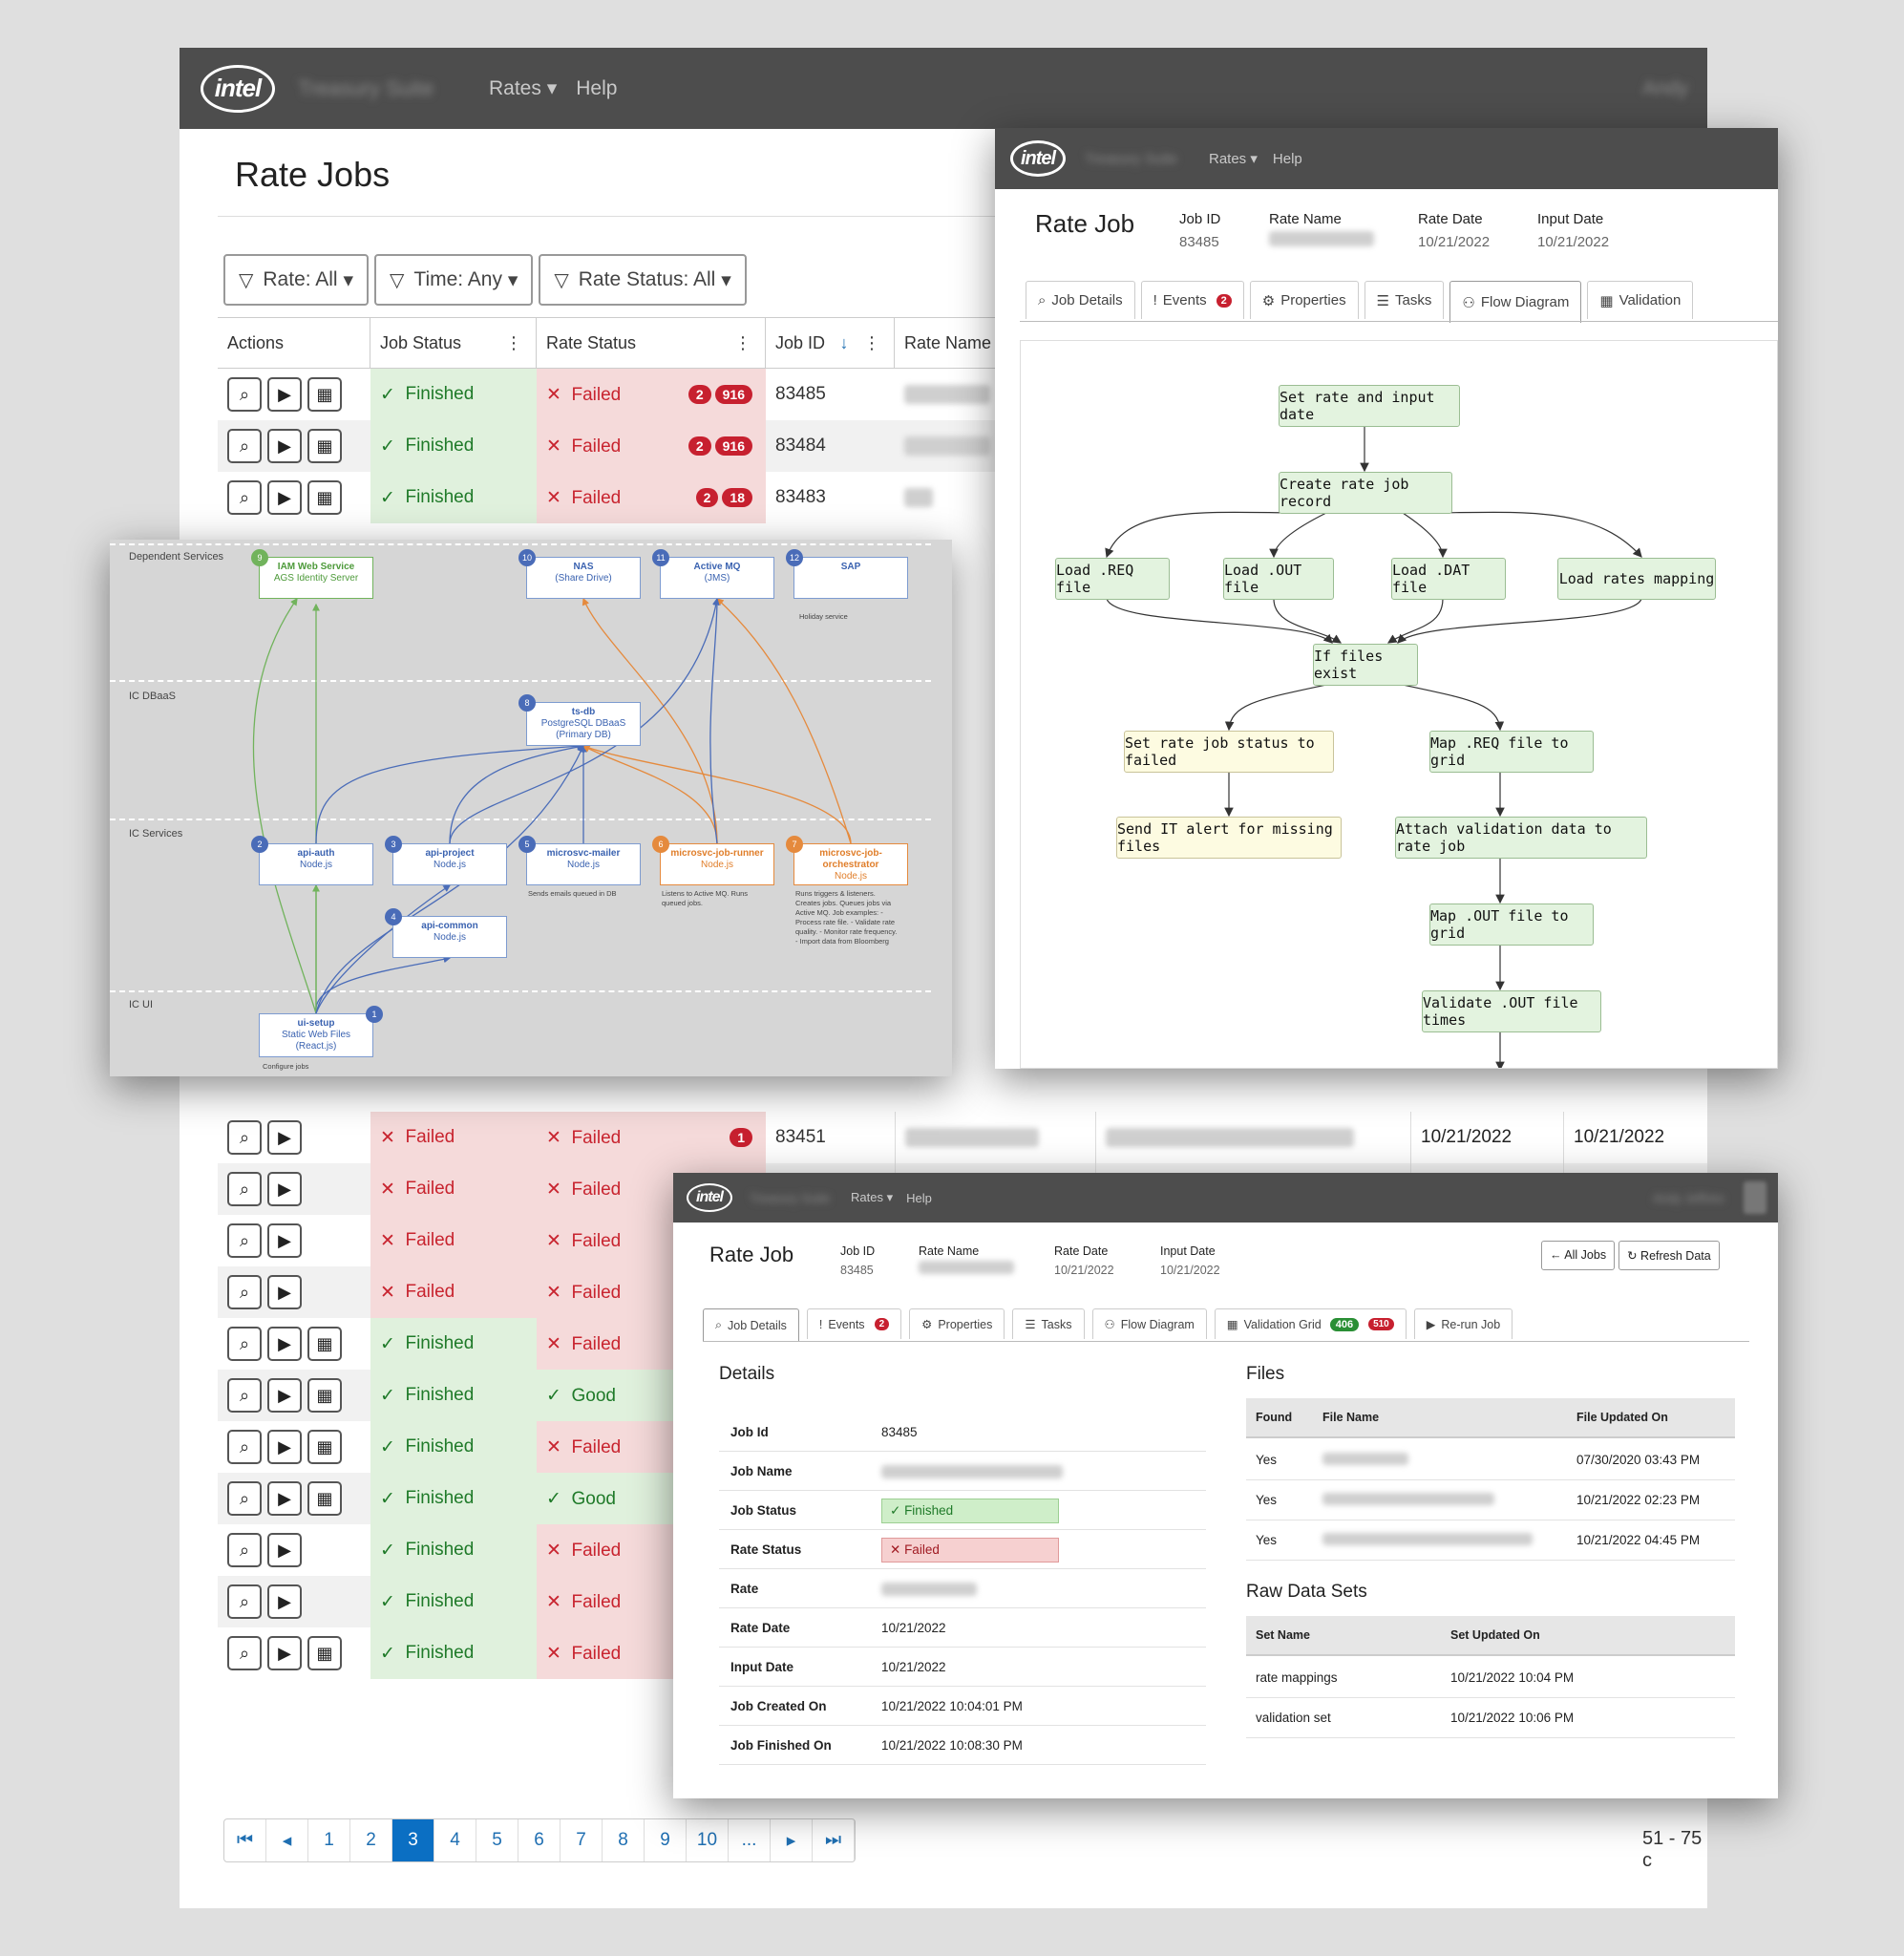 The height and width of the screenshot is (1956, 1904). Describe the element at coordinates (453, 343) in the screenshot. I see `col-job-status: Job Status ⋮` at that location.